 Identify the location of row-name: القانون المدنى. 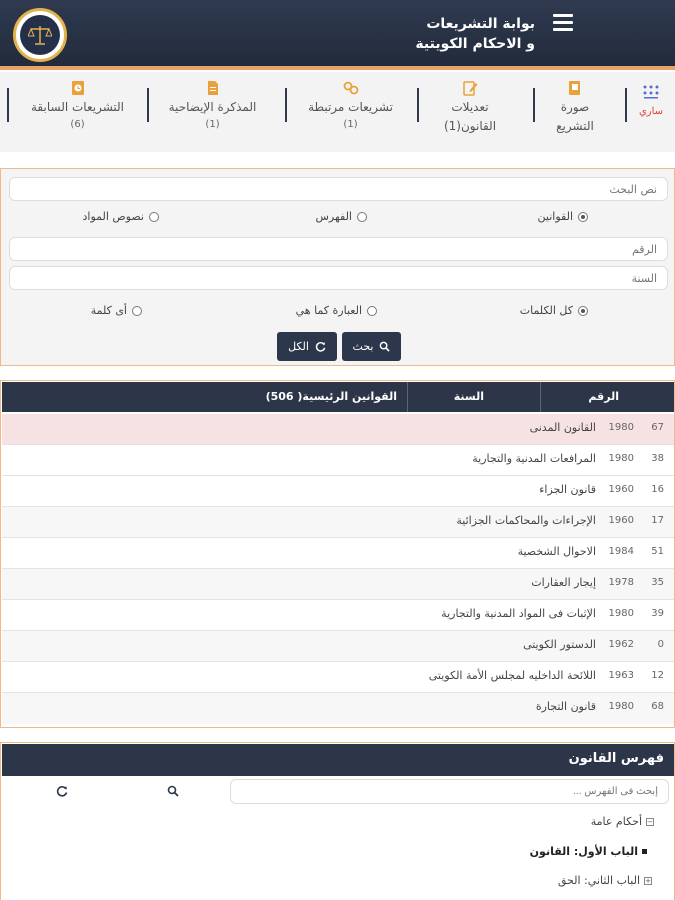
(563, 427).